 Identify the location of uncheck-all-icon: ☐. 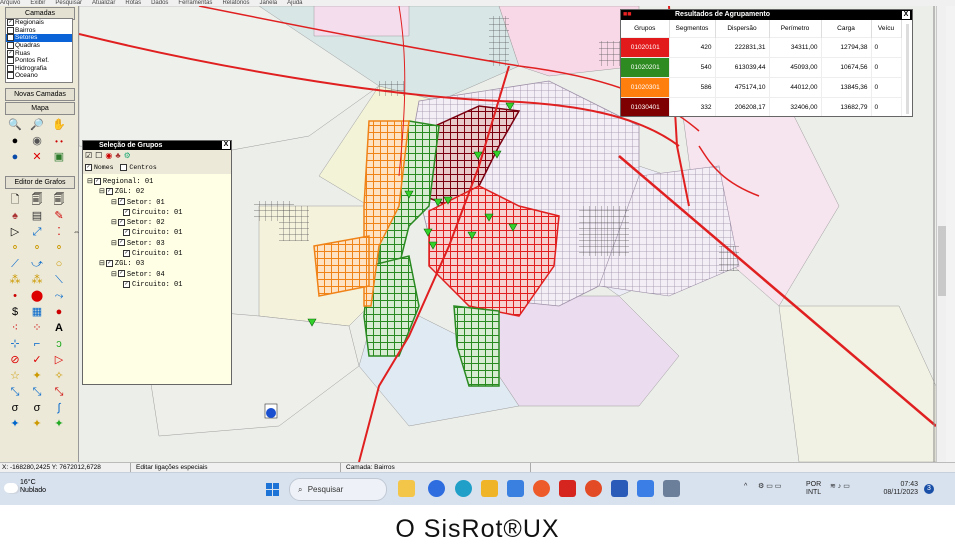
(100, 155).